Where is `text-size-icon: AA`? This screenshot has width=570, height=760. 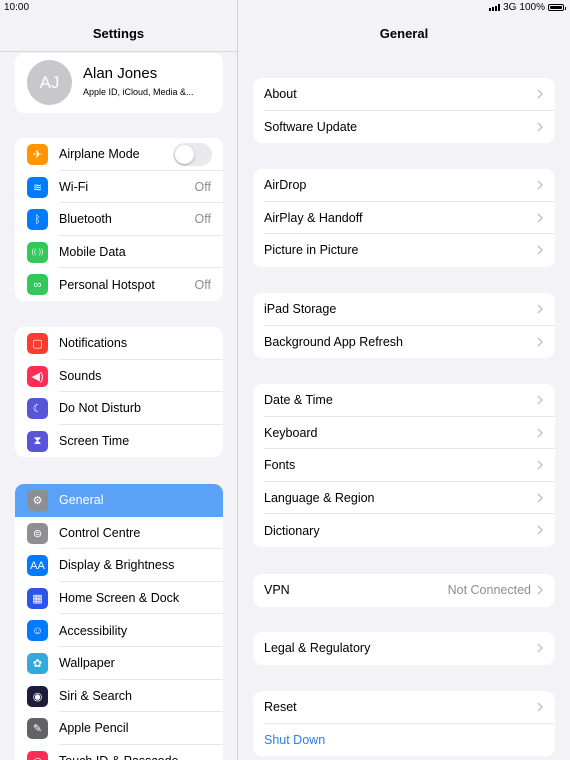 text-size-icon: AA is located at coordinates (37, 566).